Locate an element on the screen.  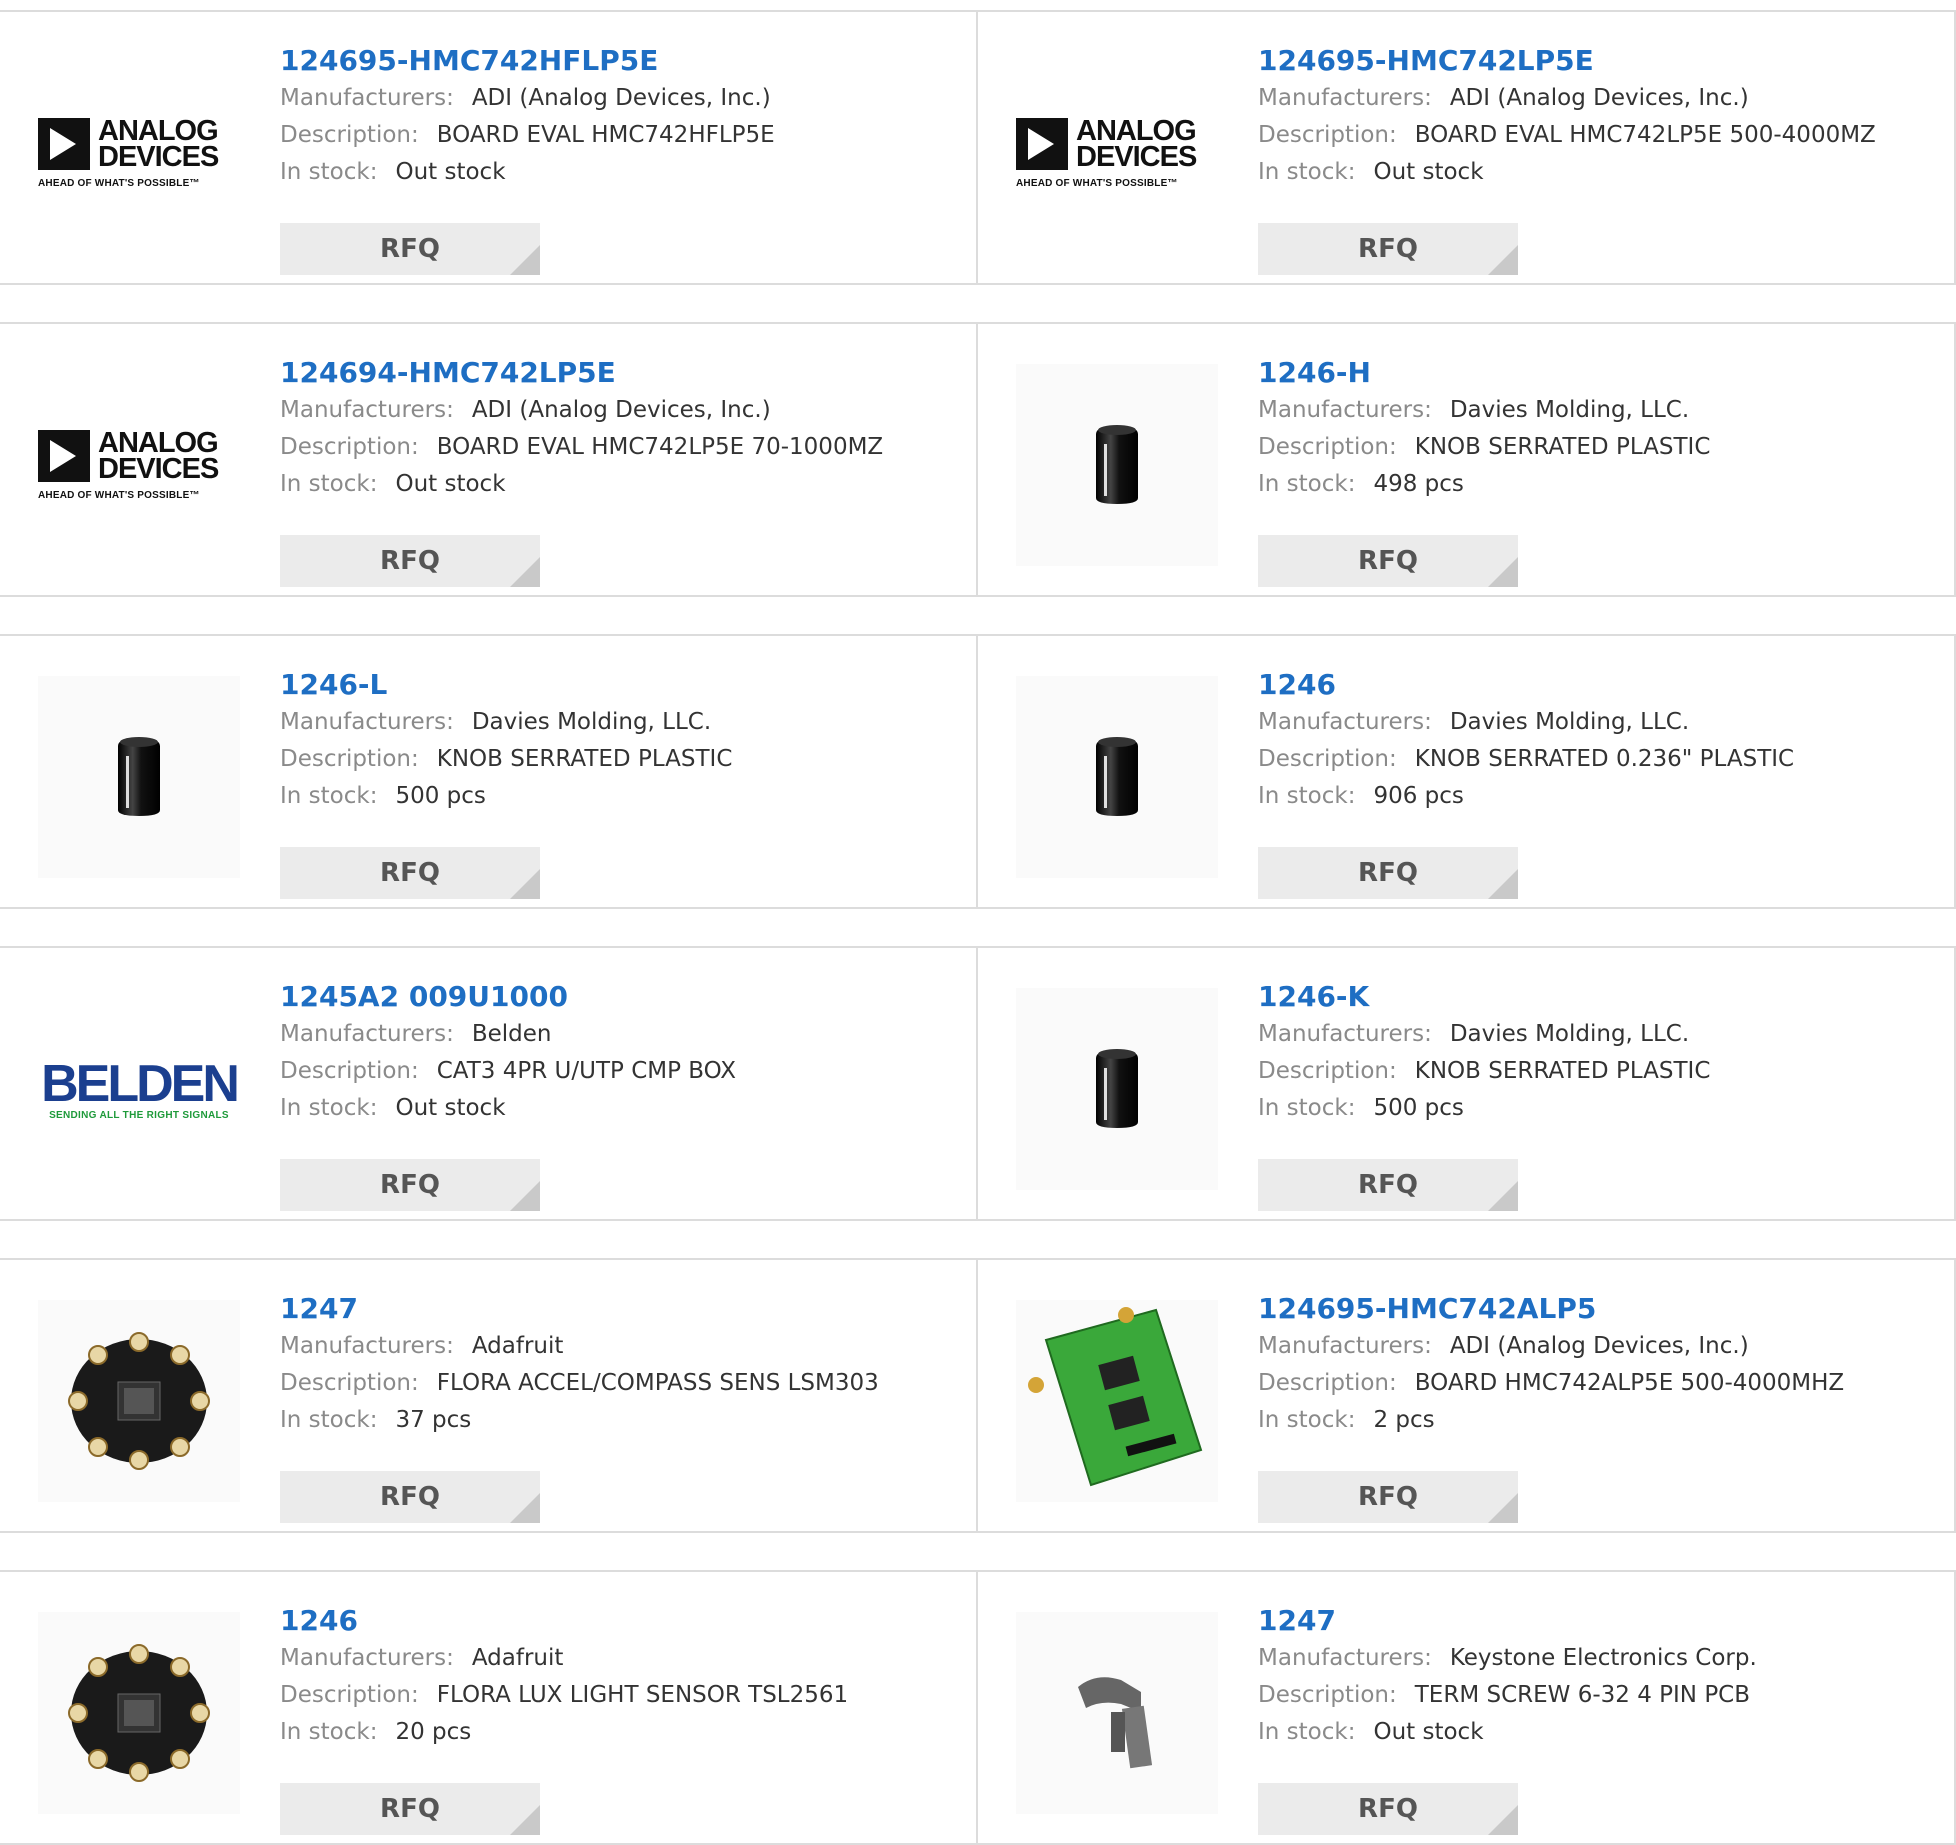
stock-value: 2 pcs is located at coordinates (1404, 1420).